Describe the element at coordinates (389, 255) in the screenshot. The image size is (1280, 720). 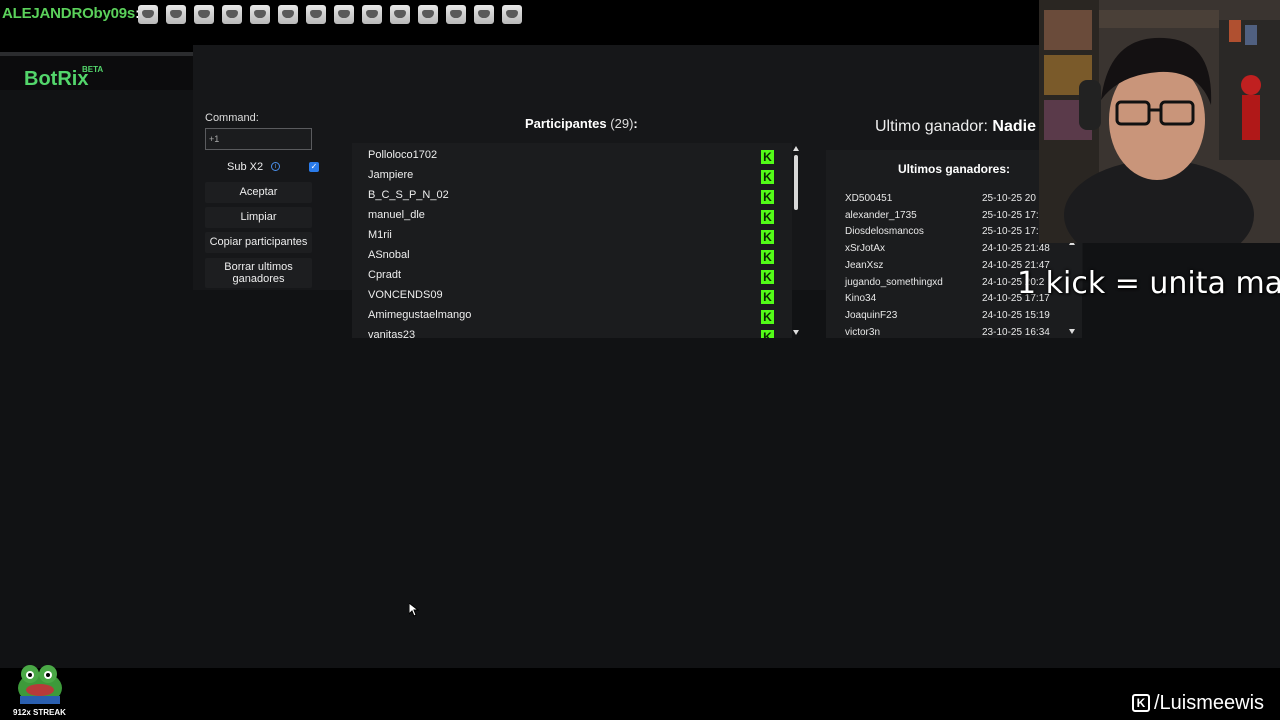
I see `participant-row: ASnobal` at that location.